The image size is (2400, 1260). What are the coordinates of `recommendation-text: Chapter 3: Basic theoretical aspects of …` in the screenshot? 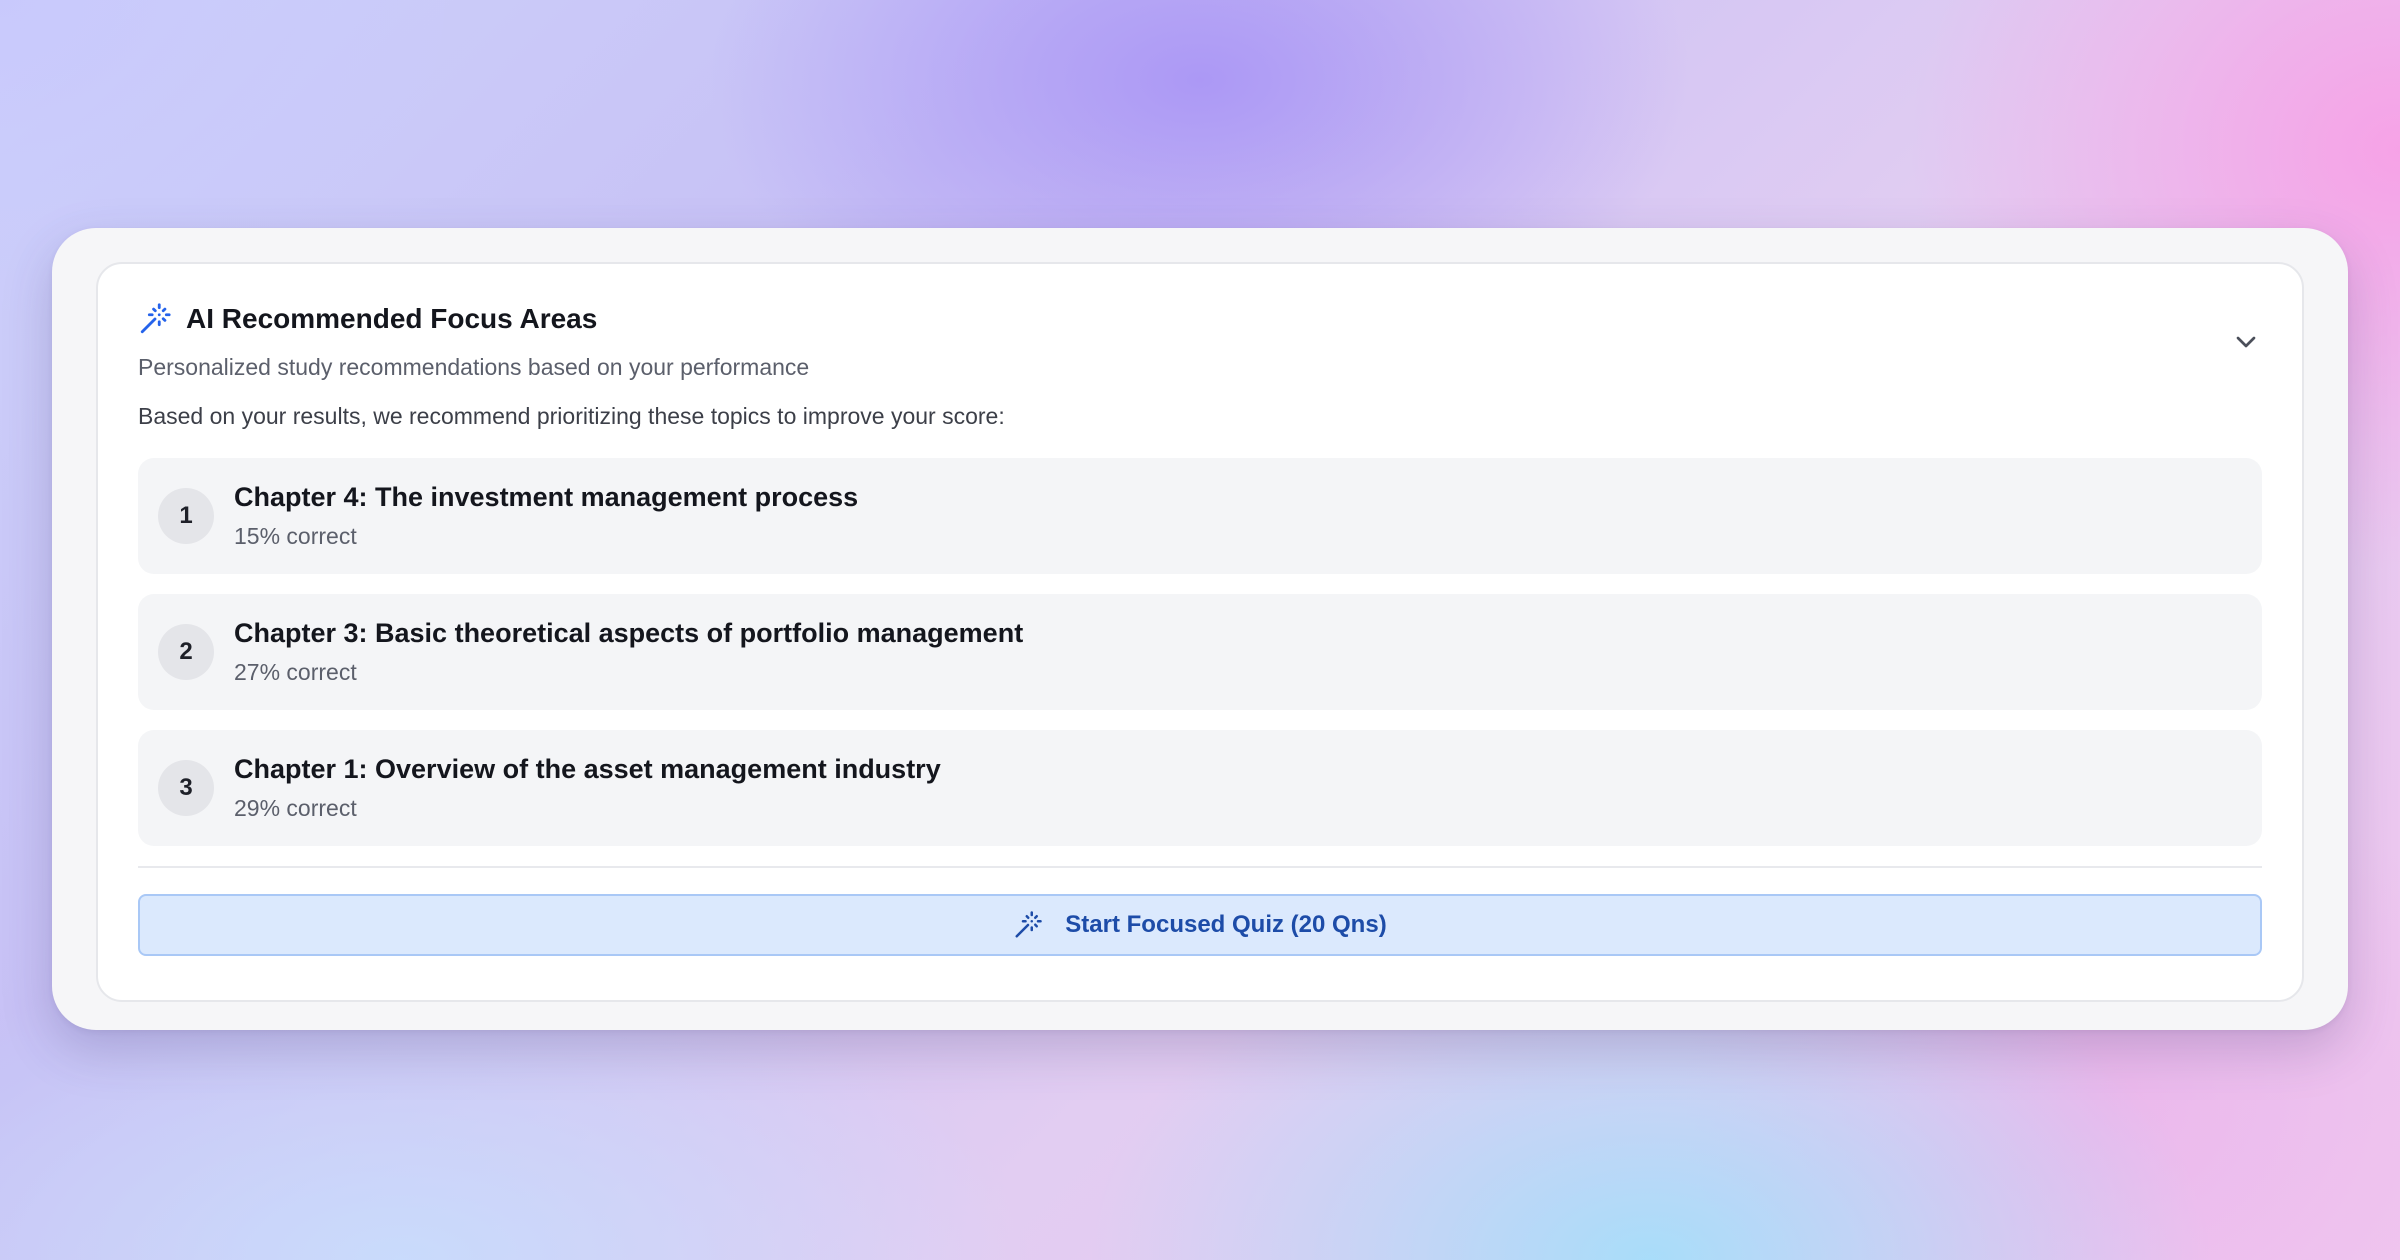 It's located at (628, 652).